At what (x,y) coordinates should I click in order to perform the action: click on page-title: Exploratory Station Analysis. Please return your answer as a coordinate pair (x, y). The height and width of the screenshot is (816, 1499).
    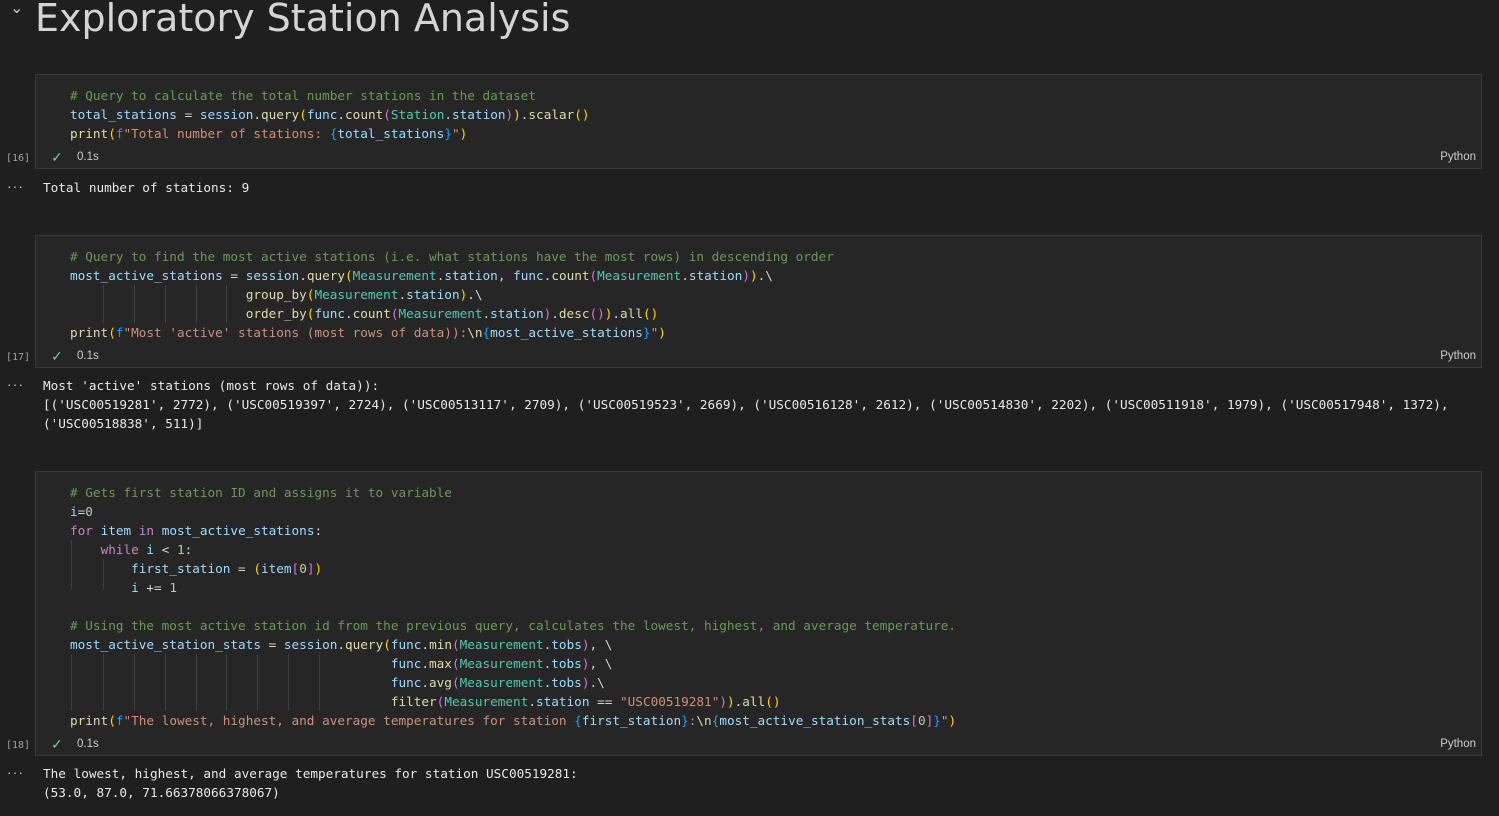
    Looking at the image, I should click on (303, 20).